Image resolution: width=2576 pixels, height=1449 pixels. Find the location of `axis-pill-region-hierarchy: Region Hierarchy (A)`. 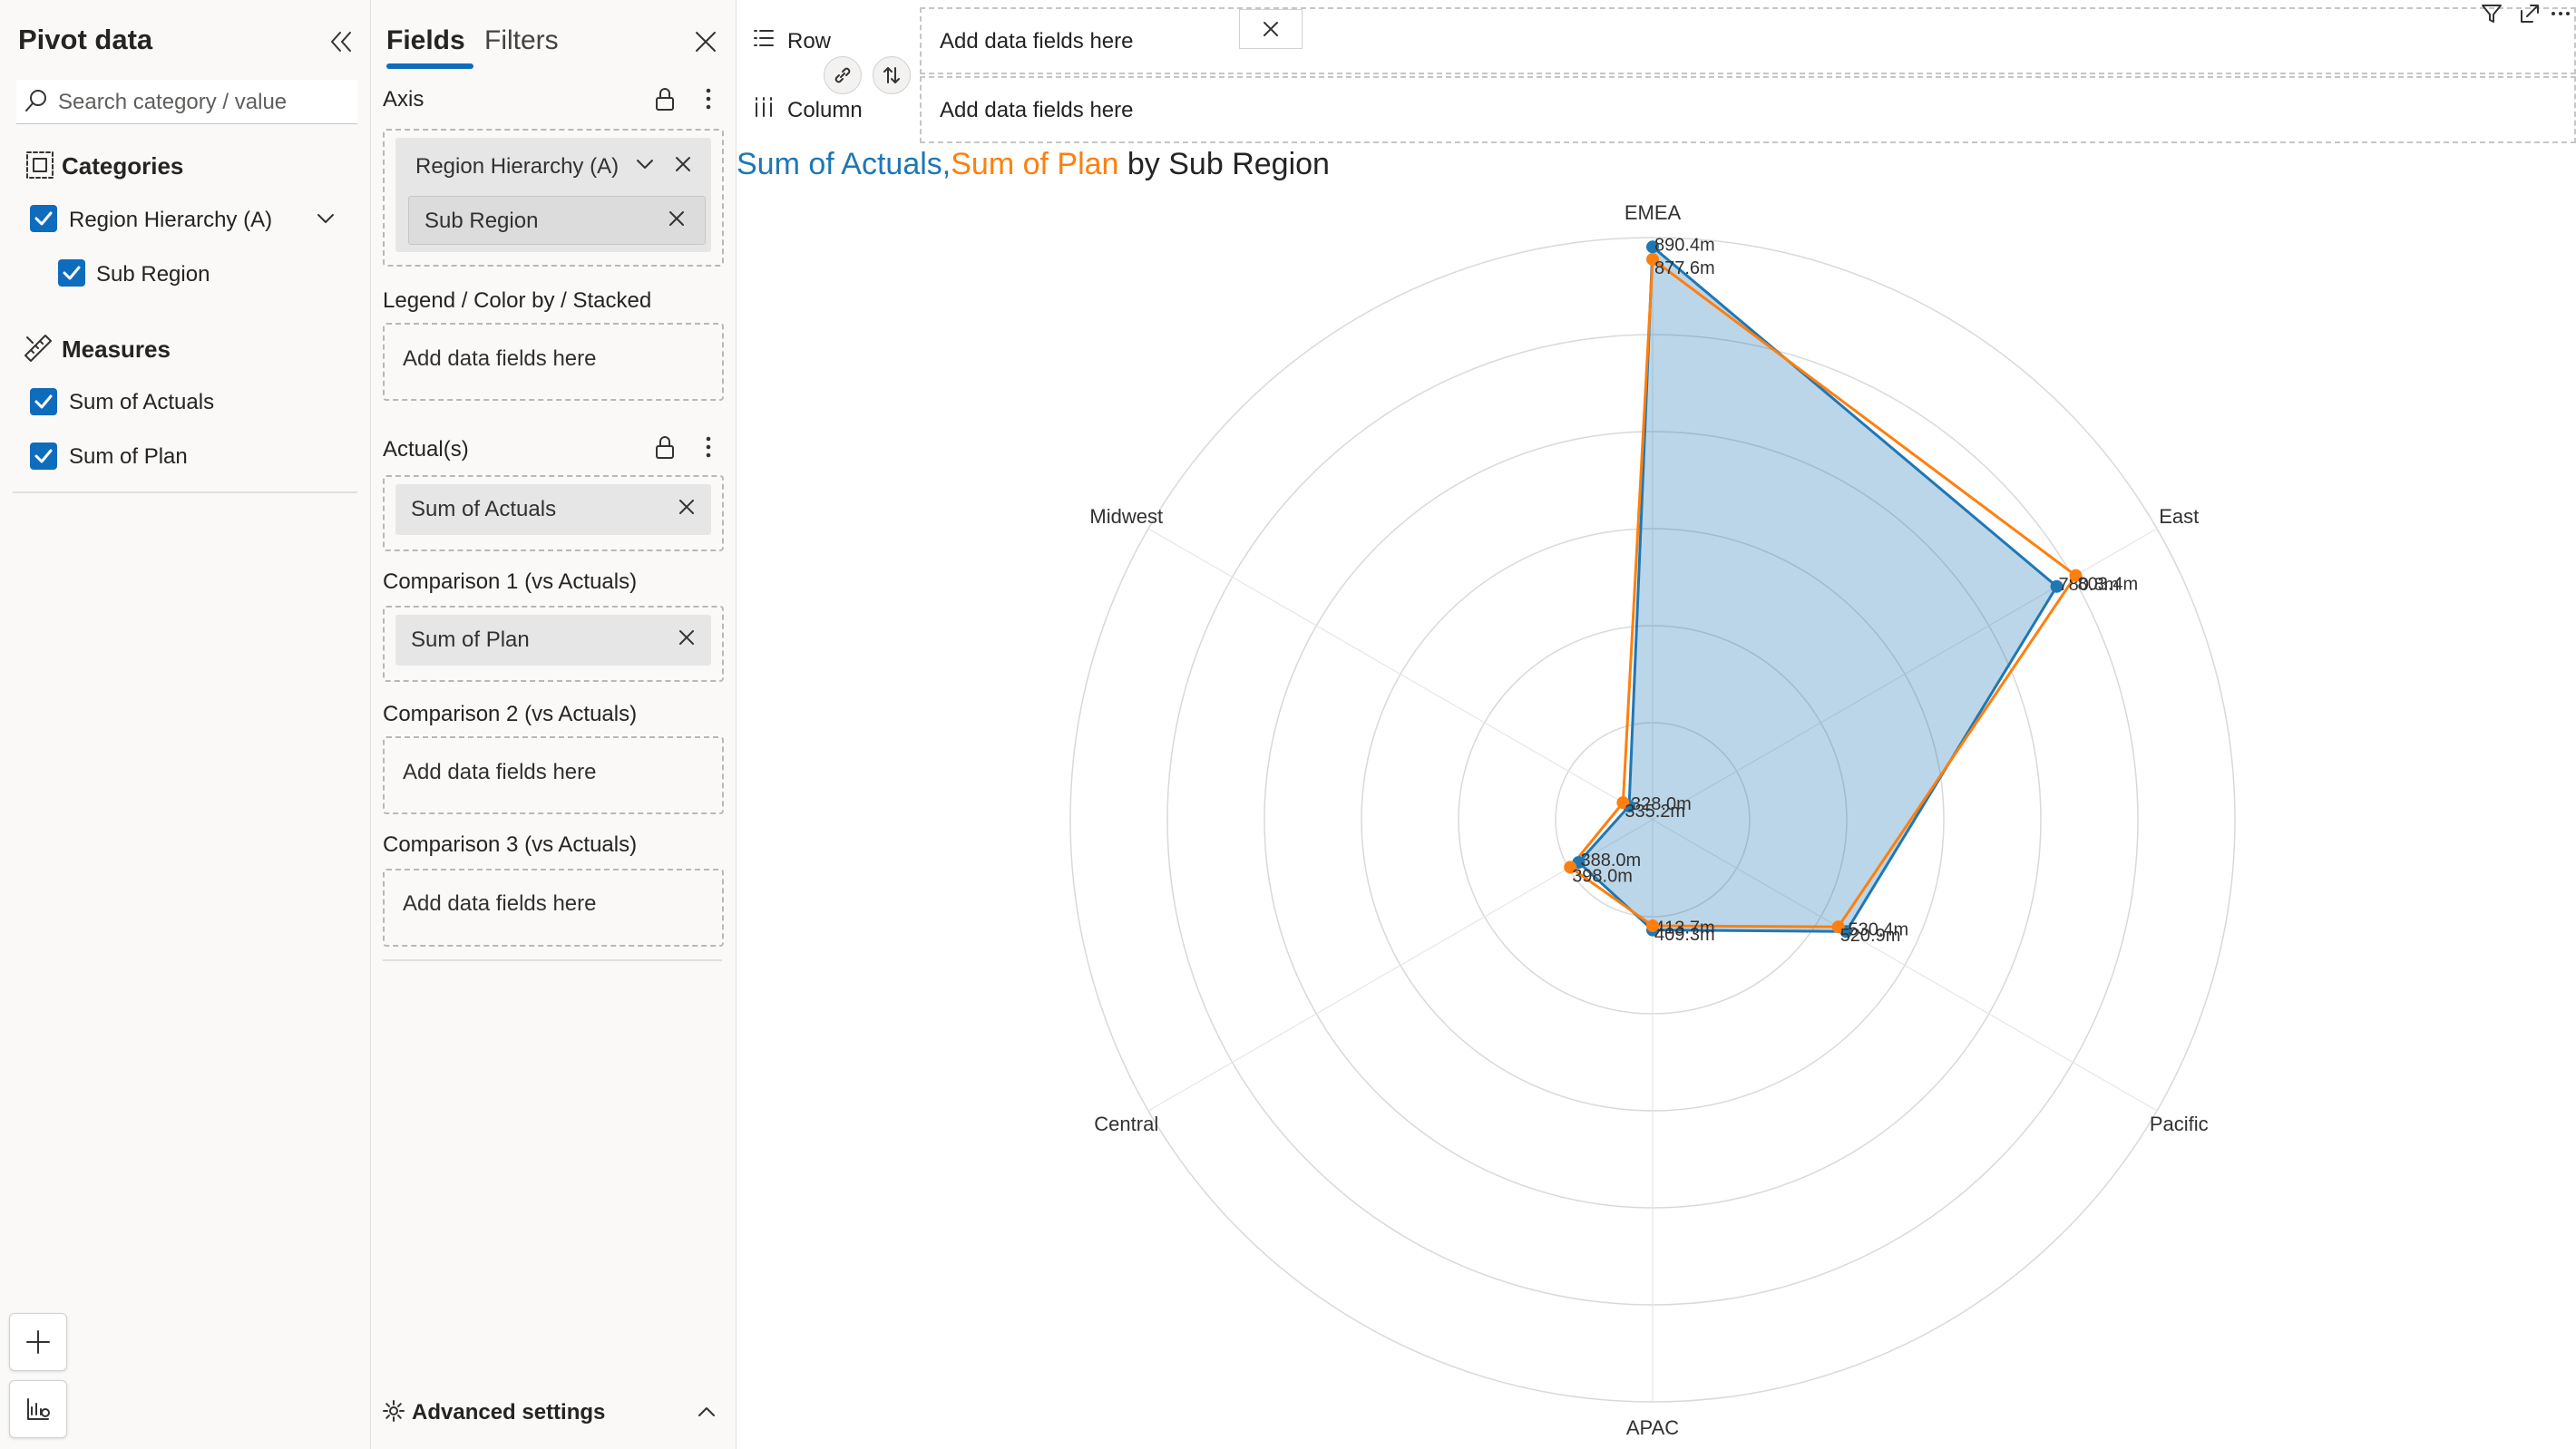

axis-pill-region-hierarchy: Region Hierarchy (A) is located at coordinates (517, 167).